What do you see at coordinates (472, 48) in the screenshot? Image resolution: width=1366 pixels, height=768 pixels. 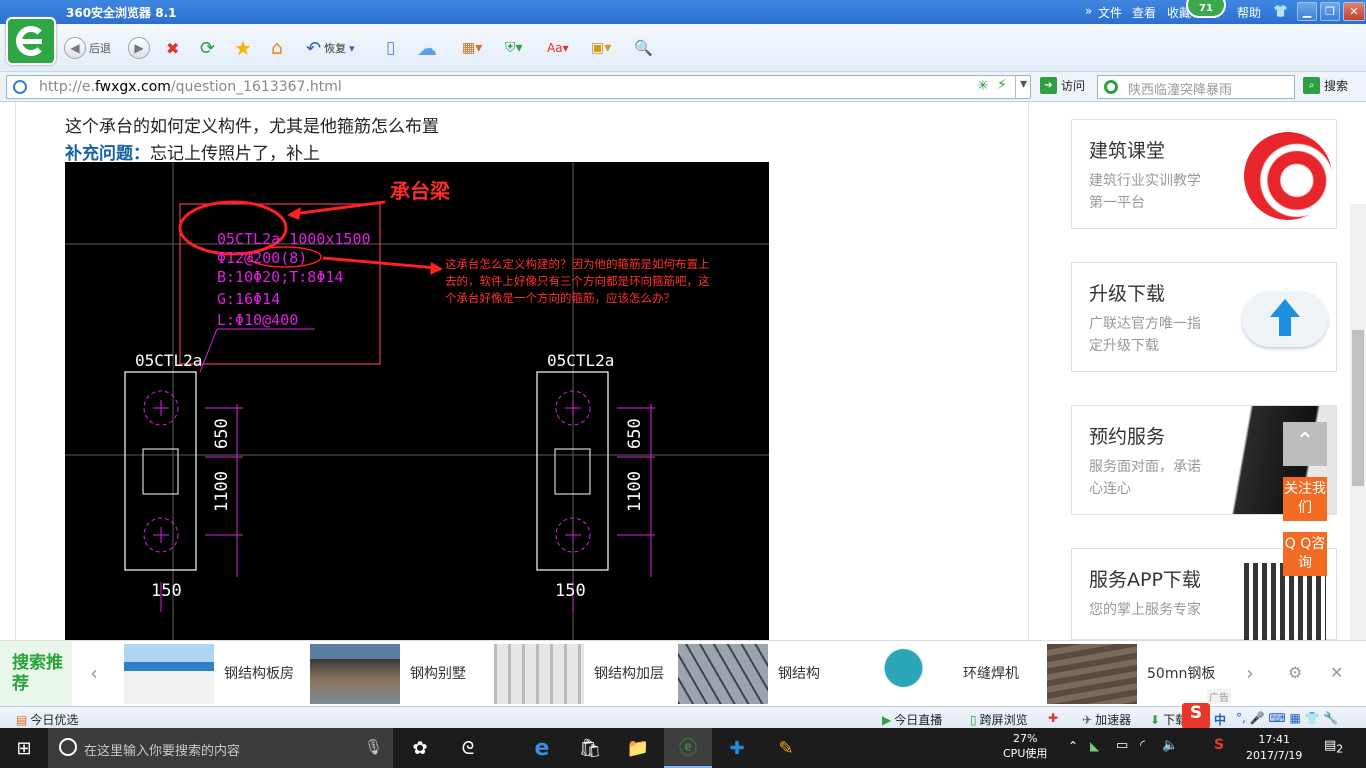 I see `apps-icon: ▦▾` at bounding box center [472, 48].